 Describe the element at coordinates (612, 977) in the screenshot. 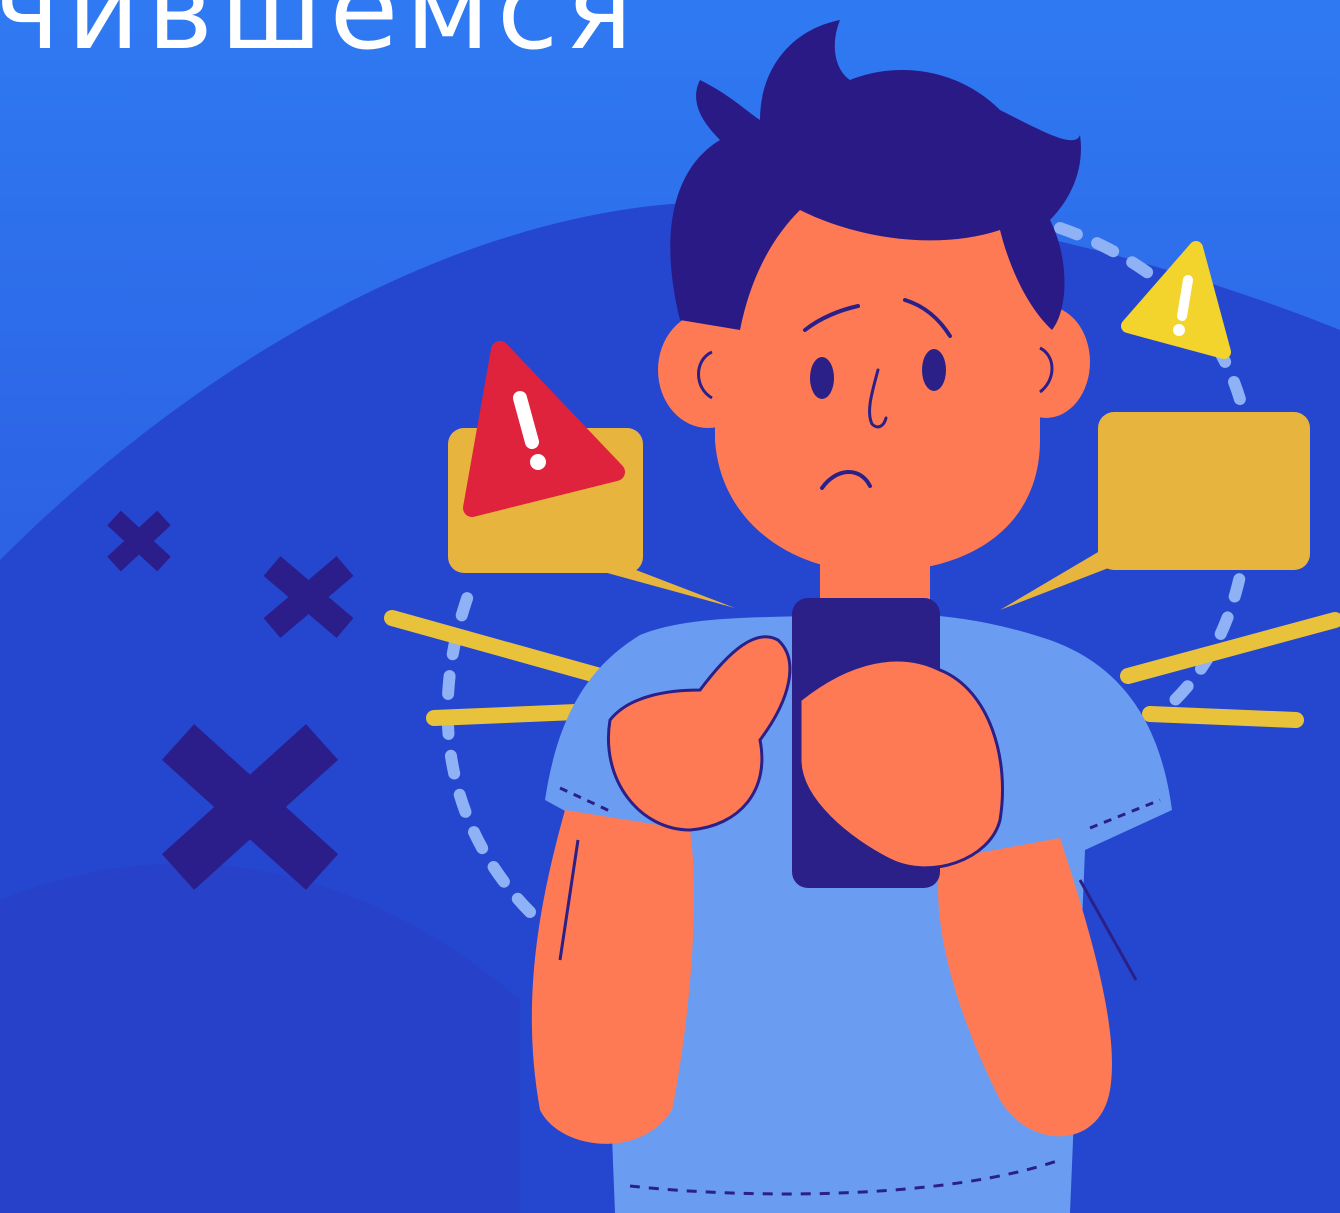

I see `left-arm` at that location.